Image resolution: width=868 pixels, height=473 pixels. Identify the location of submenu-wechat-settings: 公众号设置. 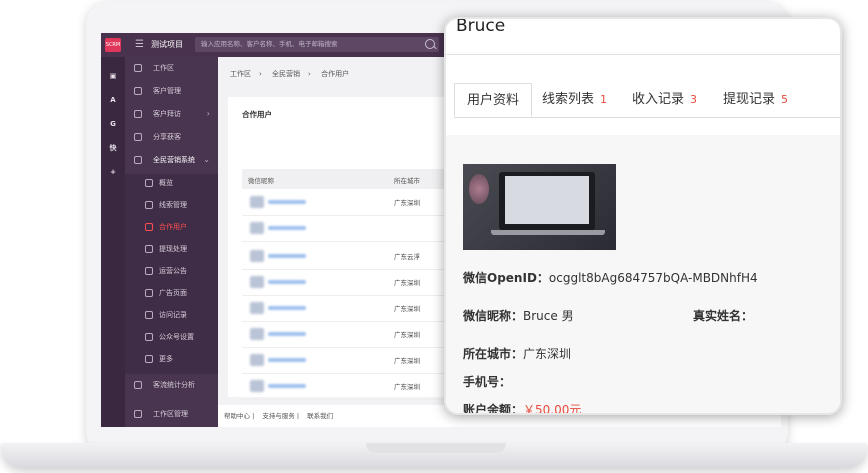
(171, 337).